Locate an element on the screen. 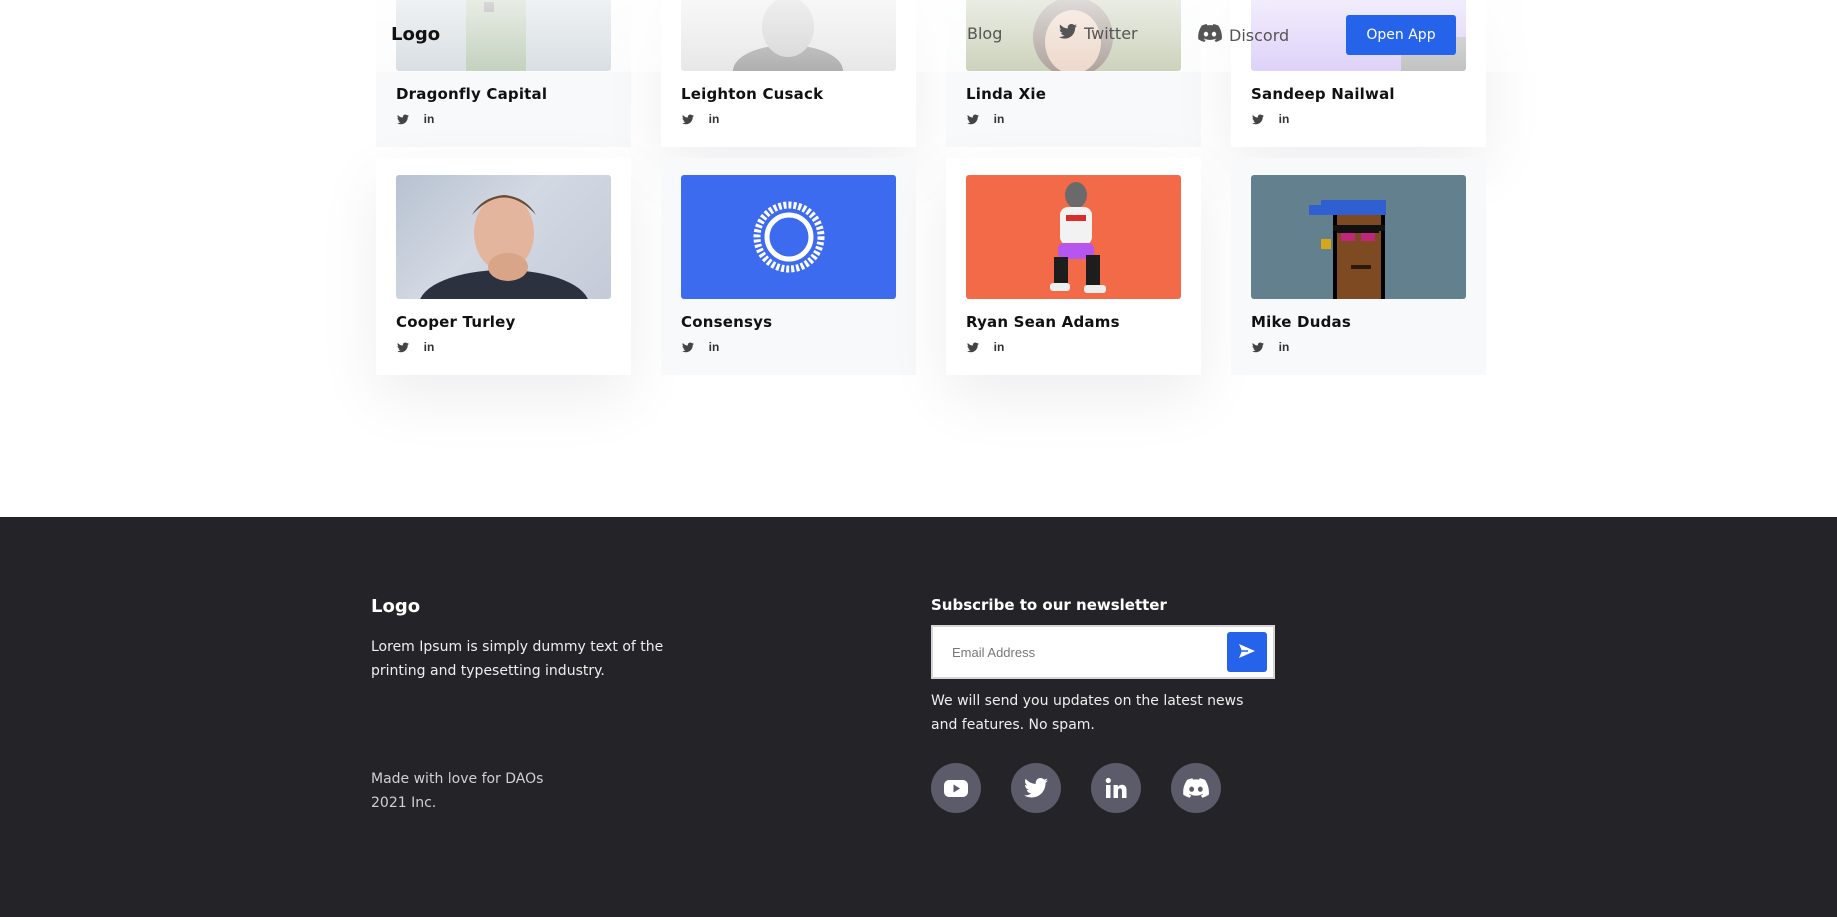  investor-name: Consensys is located at coordinates (727, 322).